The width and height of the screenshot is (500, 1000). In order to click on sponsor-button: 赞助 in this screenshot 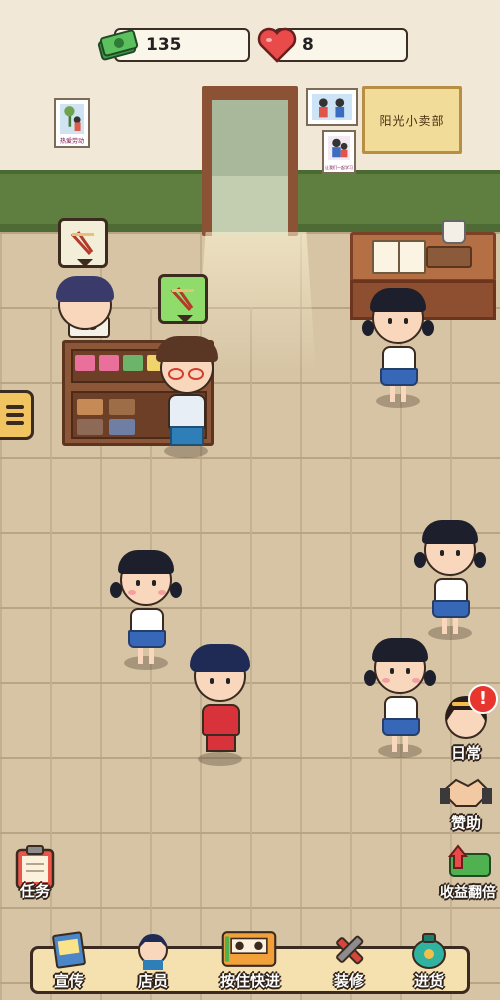, I will do `click(466, 804)`.